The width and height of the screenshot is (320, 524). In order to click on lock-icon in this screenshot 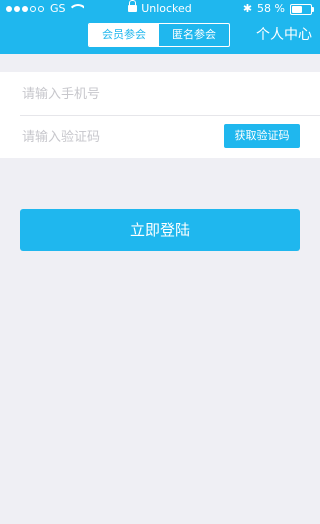, I will do `click(133, 6)`.